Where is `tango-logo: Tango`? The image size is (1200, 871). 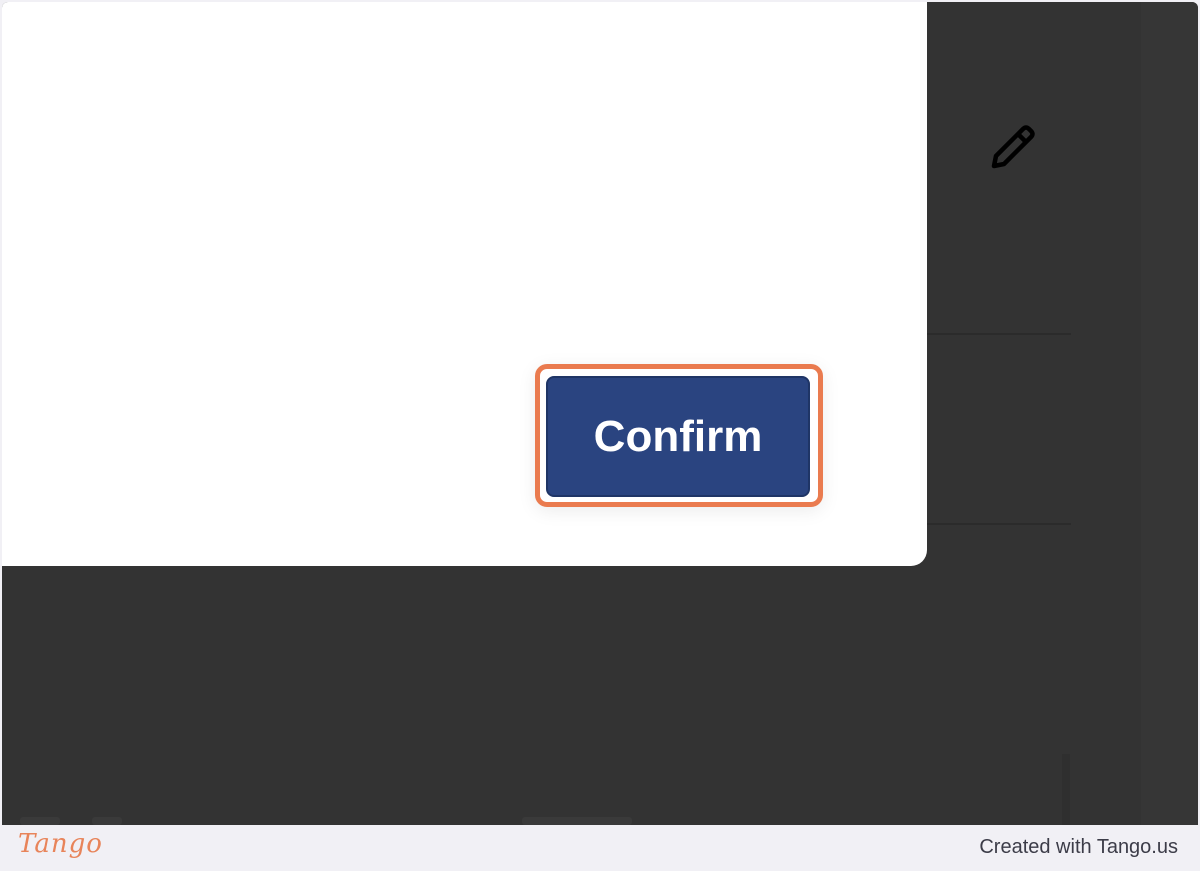
tango-logo: Tango is located at coordinates (60, 844).